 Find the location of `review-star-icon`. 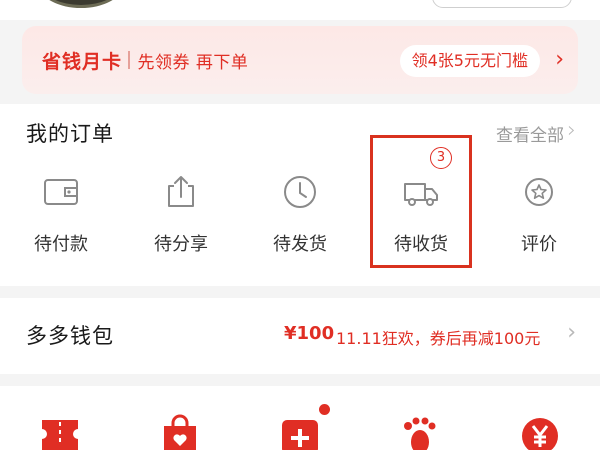

review-star-icon is located at coordinates (539, 192).